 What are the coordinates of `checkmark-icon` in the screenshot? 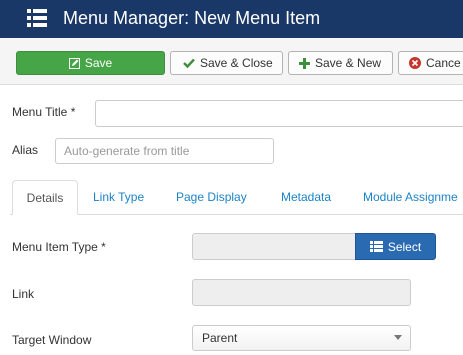 It's located at (189, 63).